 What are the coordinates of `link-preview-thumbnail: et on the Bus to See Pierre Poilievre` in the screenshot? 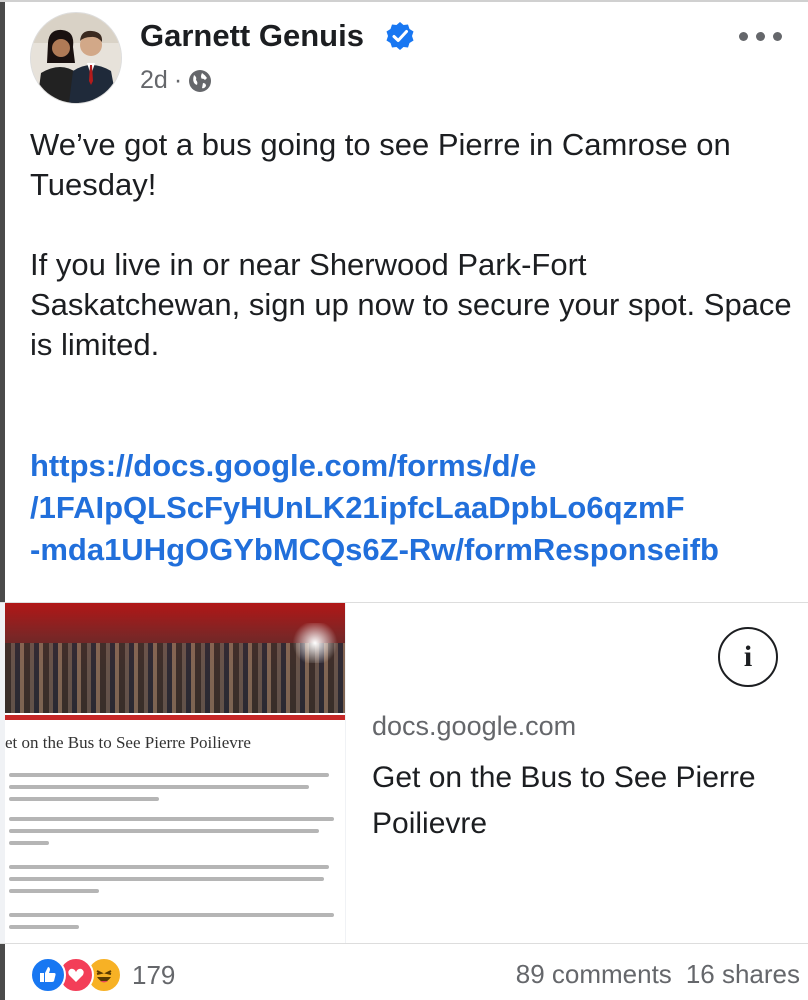 It's located at (175, 773).